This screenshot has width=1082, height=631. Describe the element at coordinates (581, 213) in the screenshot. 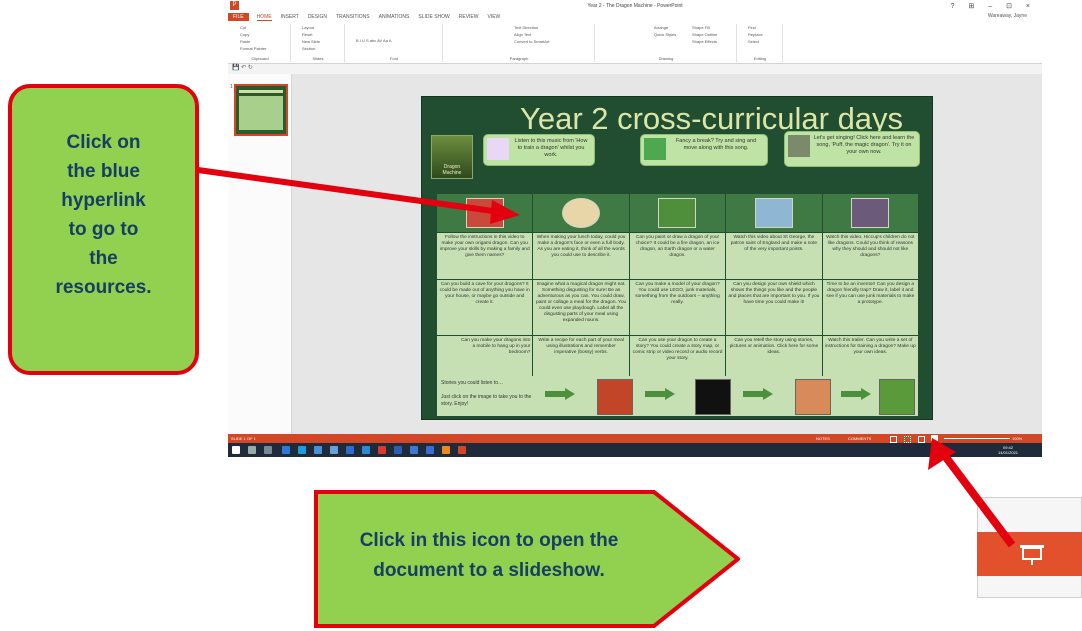

I see `dragon-food-image` at that location.